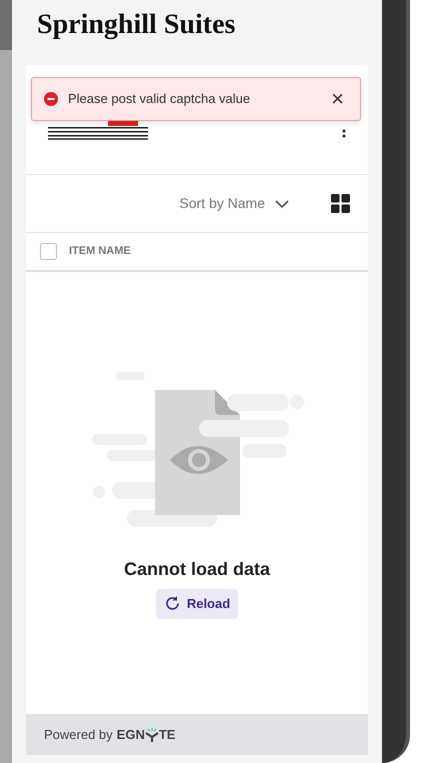 The image size is (427, 763). Describe the element at coordinates (136, 25) in the screenshot. I see `page-title: Springhill Suites` at that location.